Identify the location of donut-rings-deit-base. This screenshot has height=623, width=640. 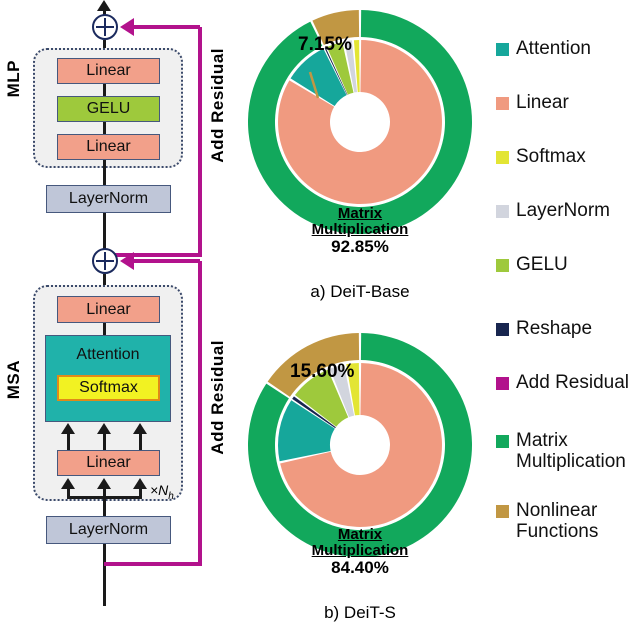
(360, 122).